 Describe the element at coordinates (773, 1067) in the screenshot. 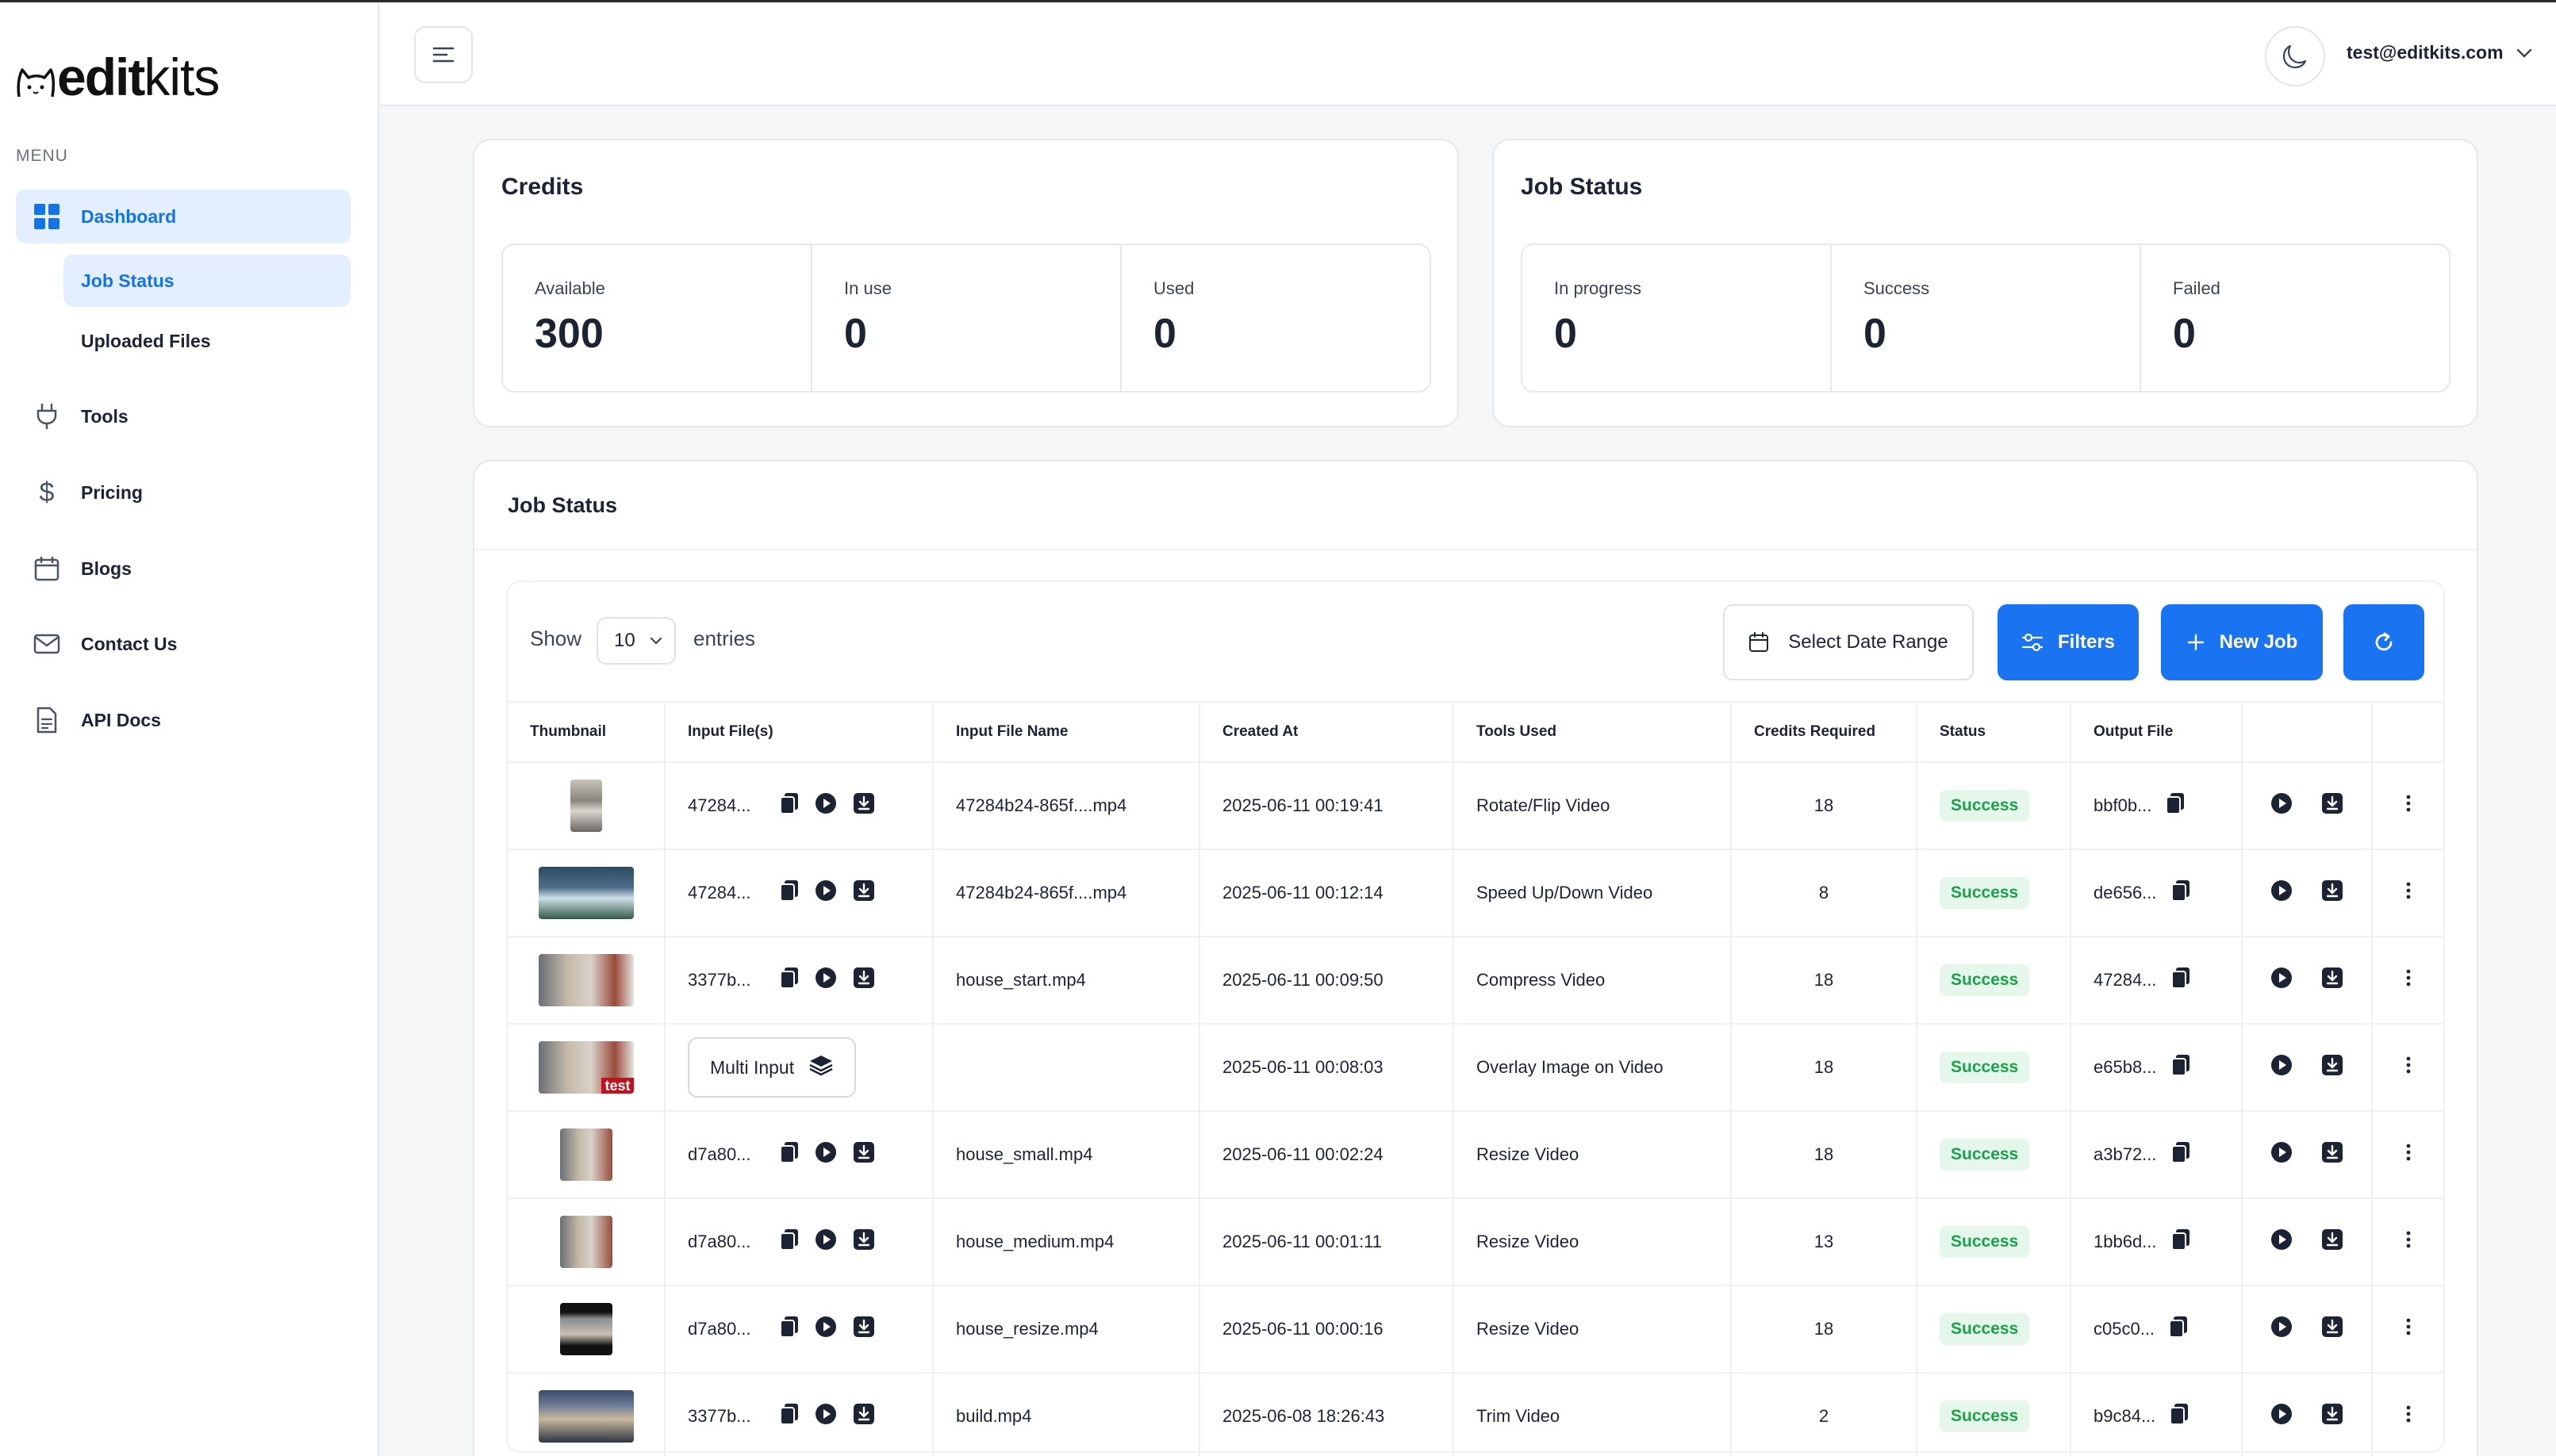

I see `multi-input-button: Multi Input` at that location.